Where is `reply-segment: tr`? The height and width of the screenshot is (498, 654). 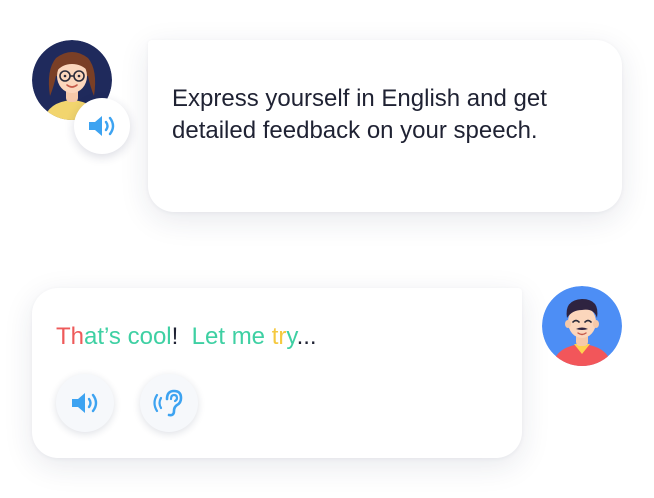 reply-segment: tr is located at coordinates (279, 336).